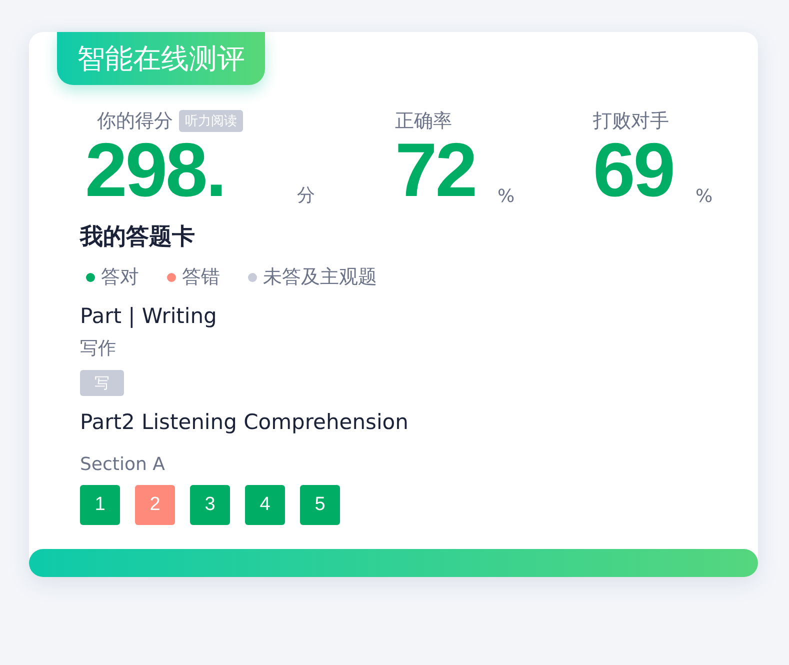  Describe the element at coordinates (135, 121) in the screenshot. I see `stat-label: 你的得分` at that location.